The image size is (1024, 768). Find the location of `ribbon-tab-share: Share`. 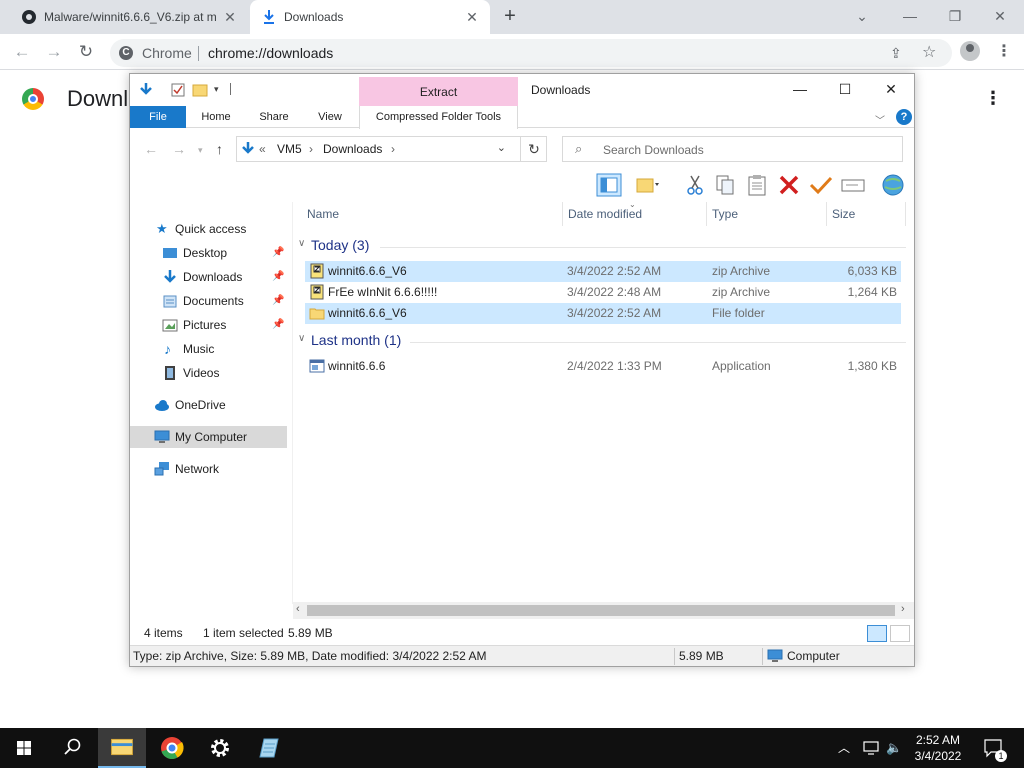

ribbon-tab-share: Share is located at coordinates (274, 117).